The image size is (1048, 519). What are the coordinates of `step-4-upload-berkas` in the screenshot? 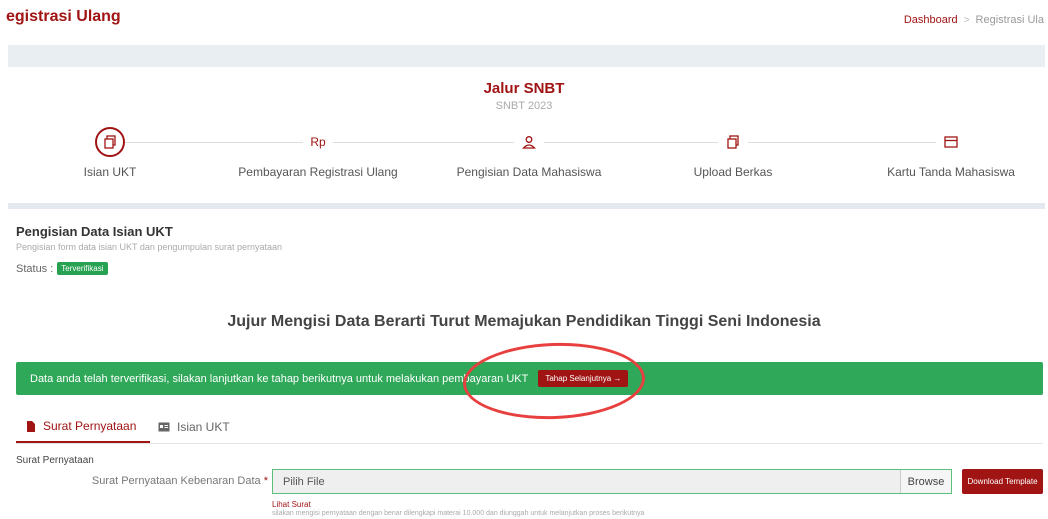 It's located at (733, 142).